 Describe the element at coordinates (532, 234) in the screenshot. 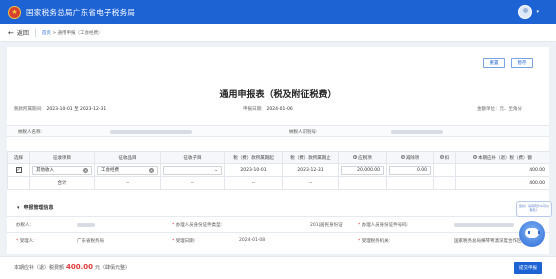

I see `robot-assistant-icon` at that location.